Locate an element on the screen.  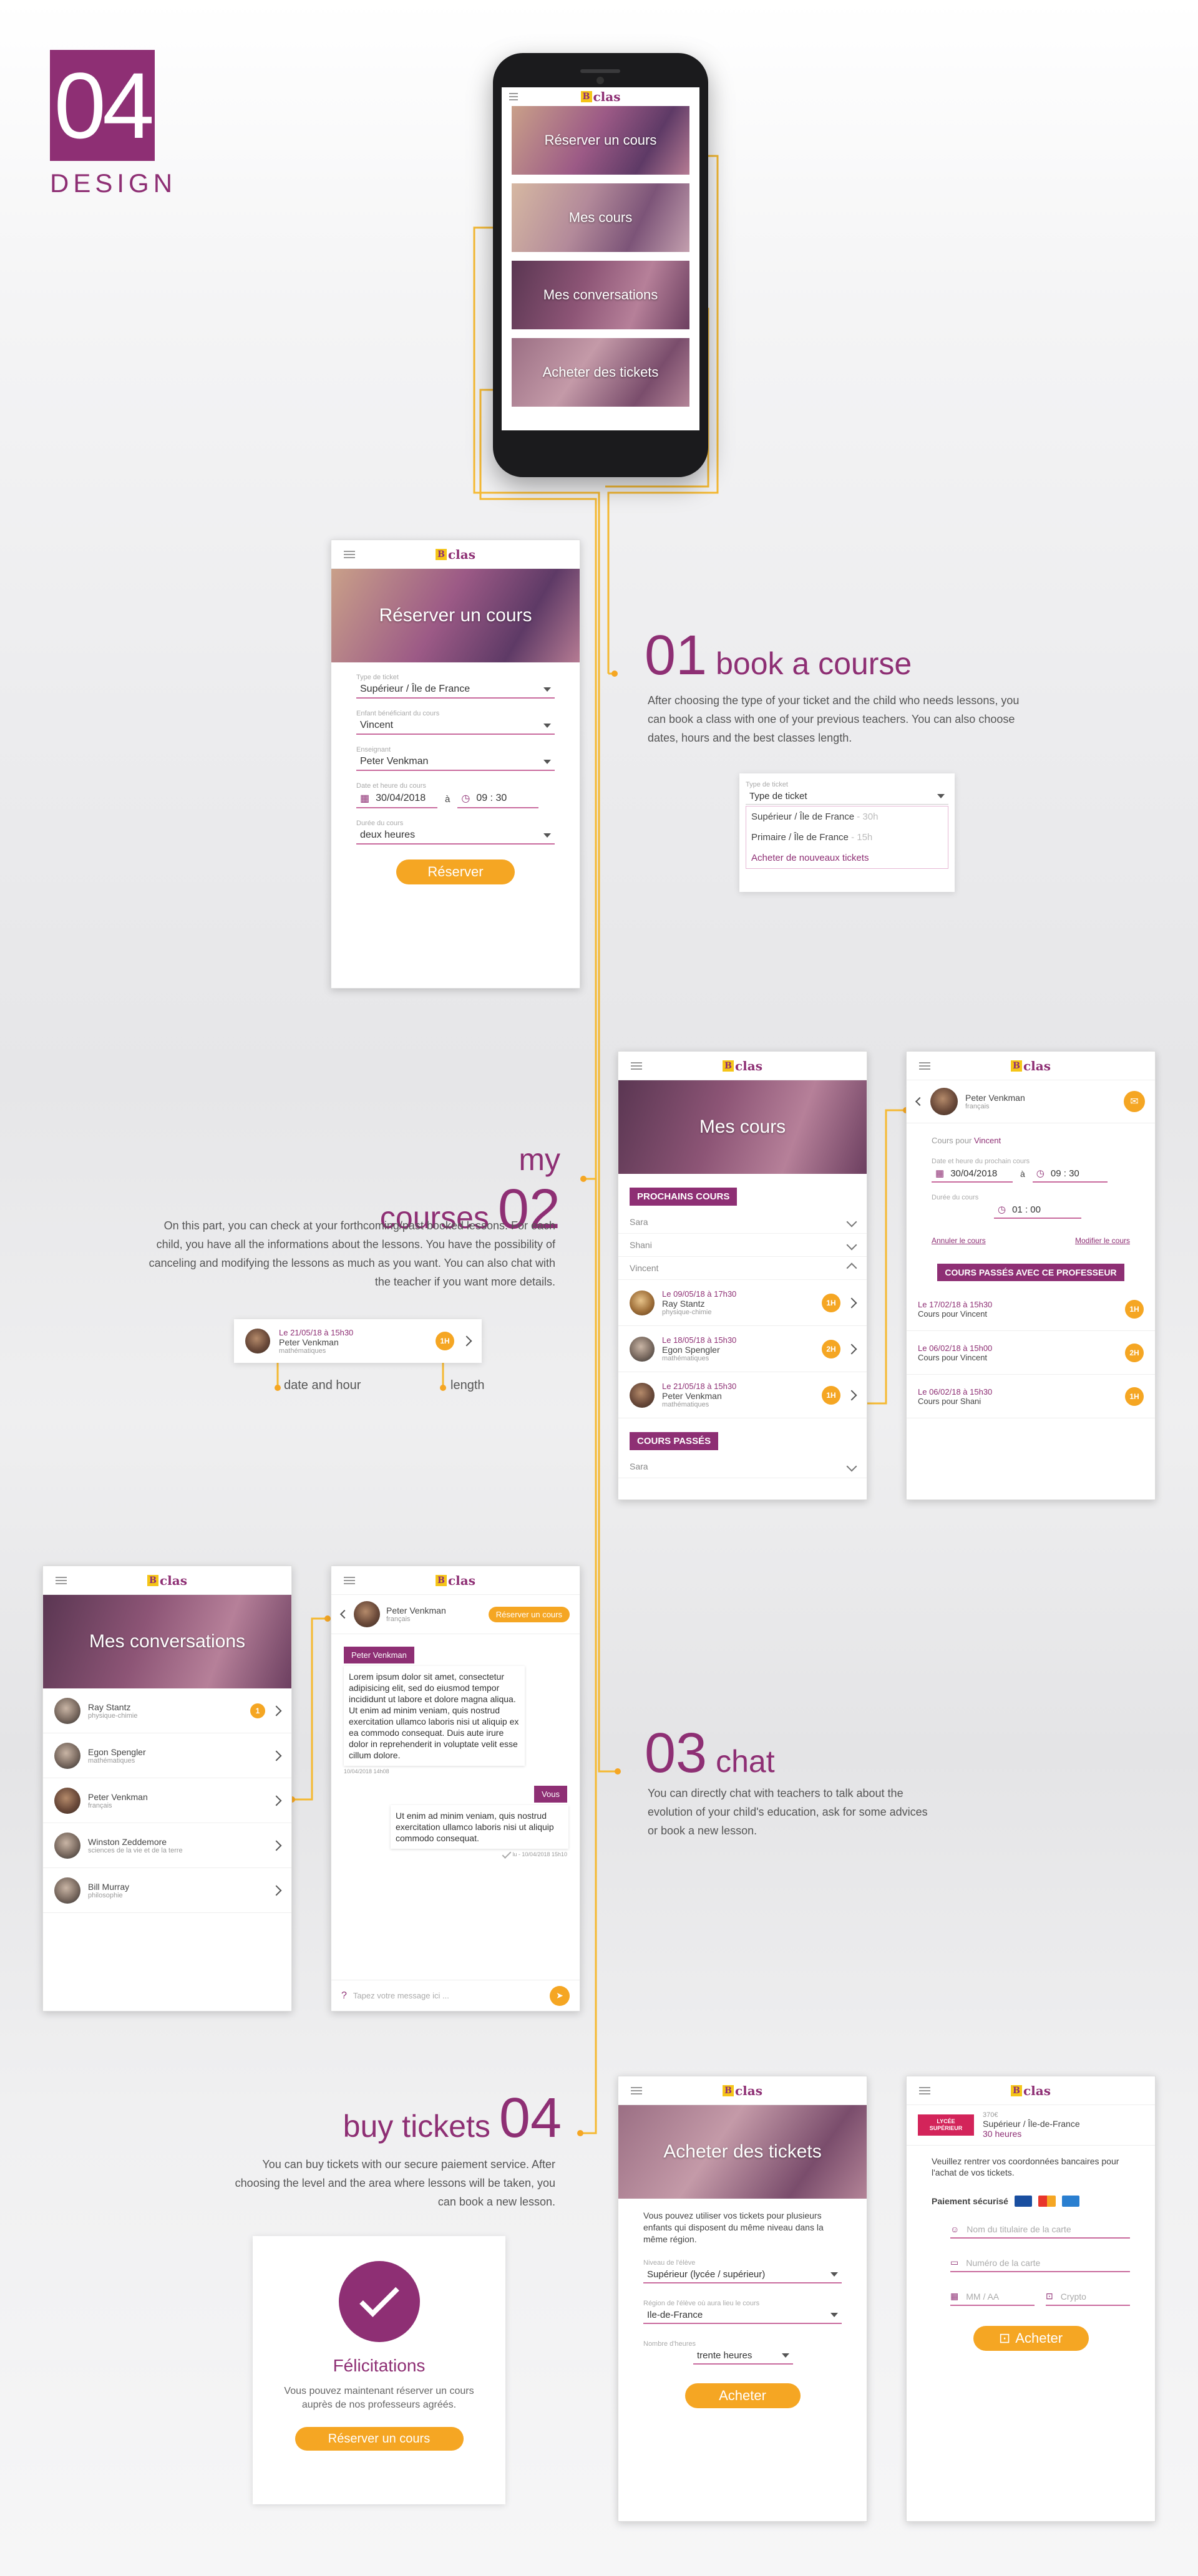
card-number-input: ▭ Numéro de la carte is located at coordinates (1040, 2264).